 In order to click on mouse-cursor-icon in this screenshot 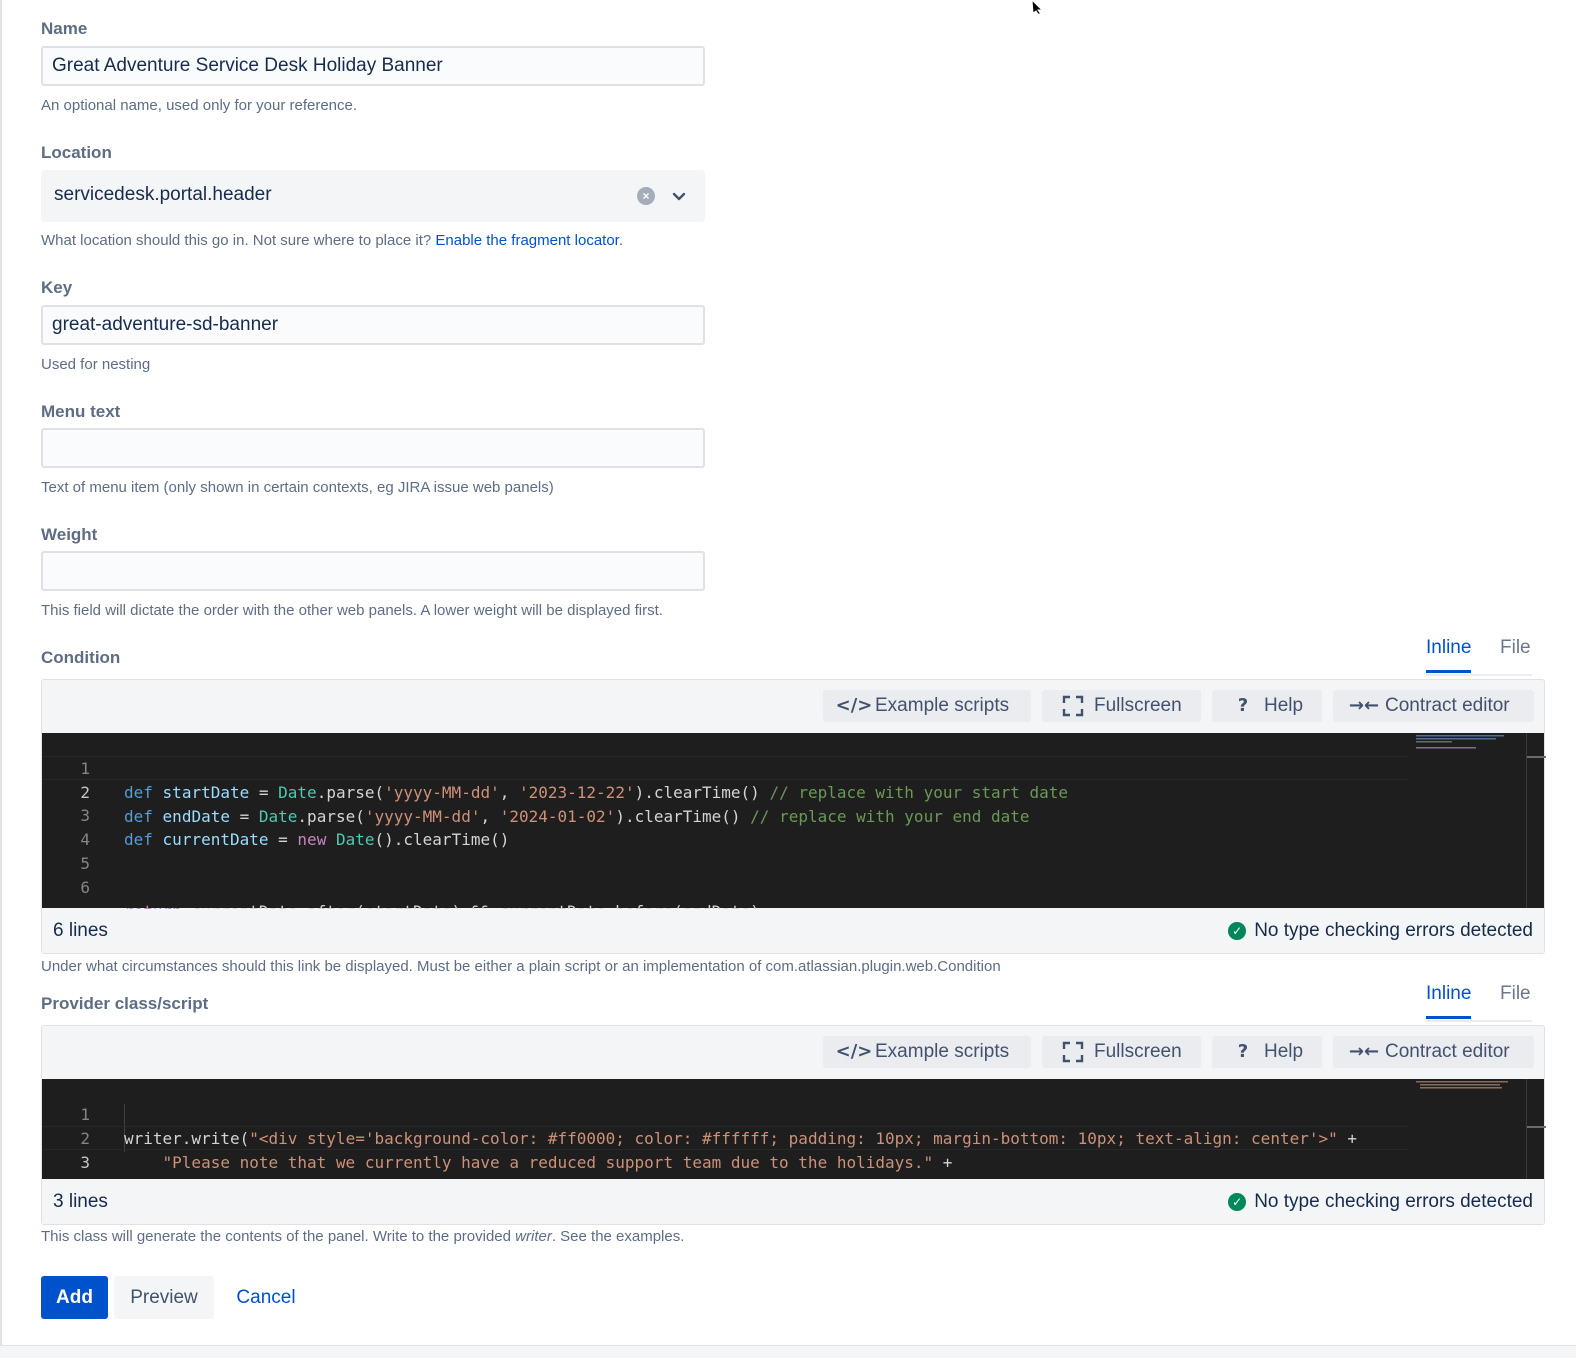, I will do `click(1037, 7)`.